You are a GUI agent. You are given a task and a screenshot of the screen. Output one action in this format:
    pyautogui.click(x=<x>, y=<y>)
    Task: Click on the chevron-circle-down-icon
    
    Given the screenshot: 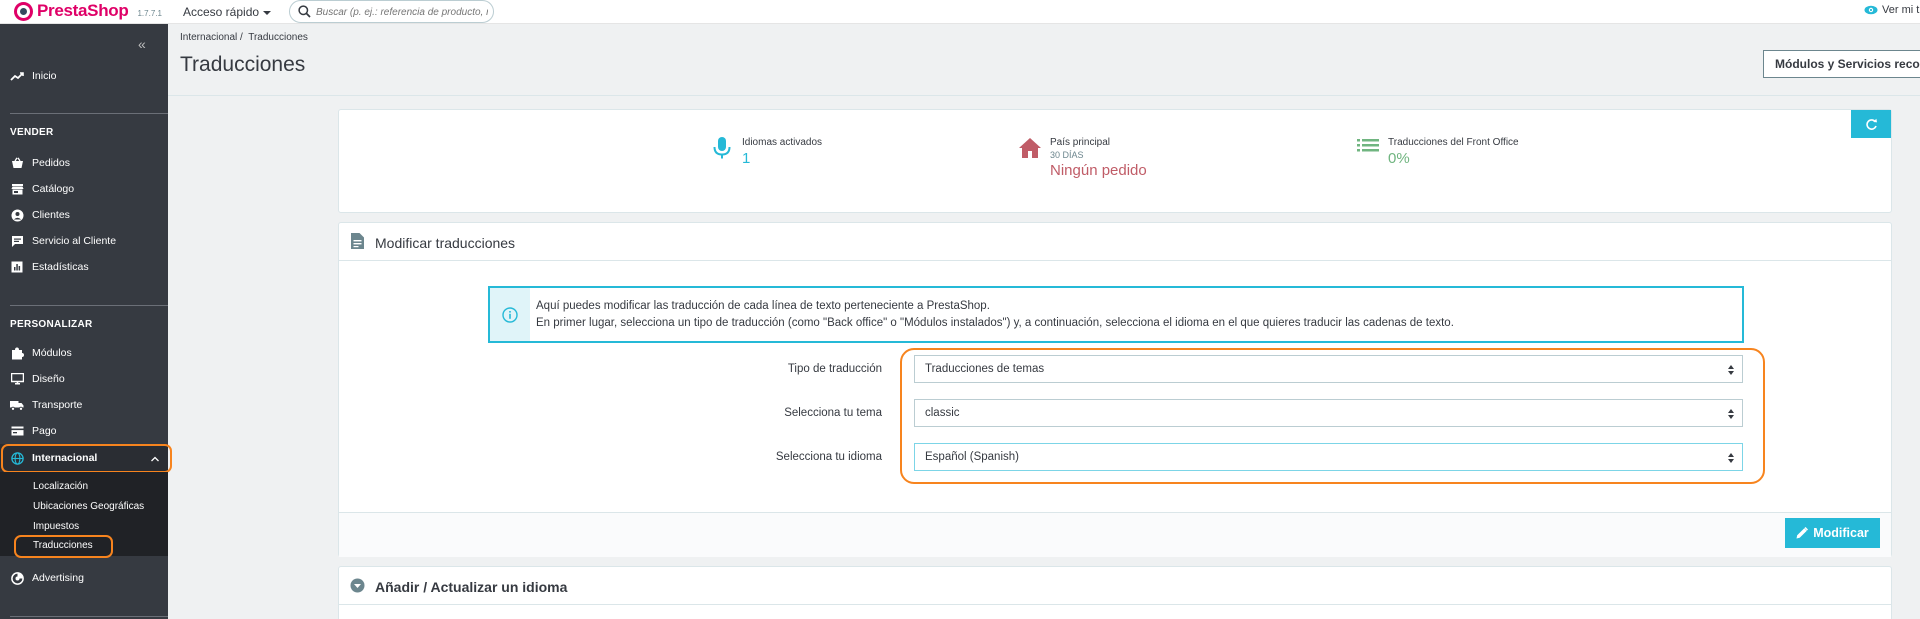 What is the action you would take?
    pyautogui.click(x=357, y=587)
    